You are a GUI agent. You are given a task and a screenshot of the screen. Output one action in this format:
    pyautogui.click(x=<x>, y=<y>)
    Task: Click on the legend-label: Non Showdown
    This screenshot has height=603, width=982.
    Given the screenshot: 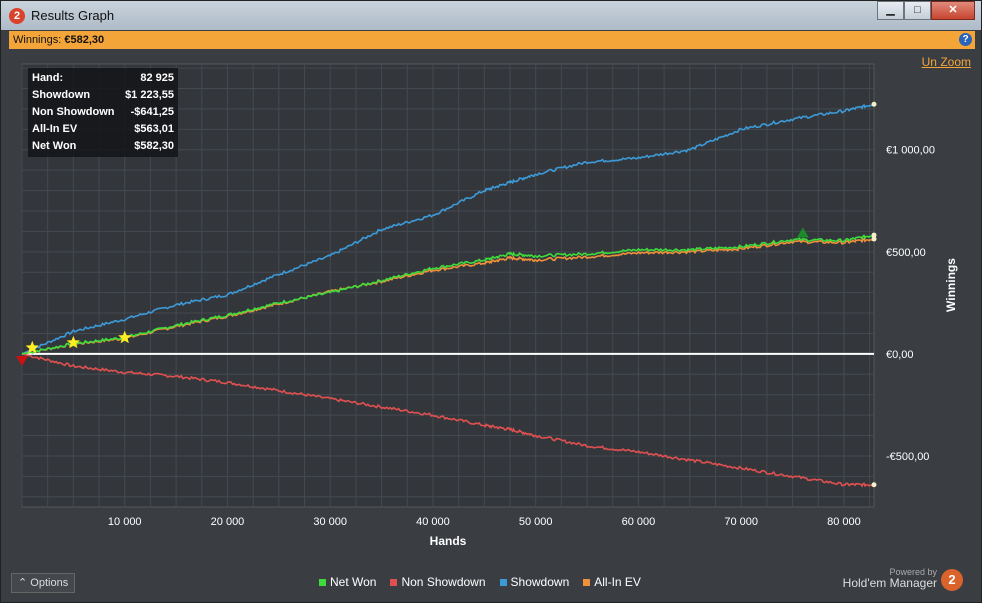 What is the action you would take?
    pyautogui.click(x=443, y=582)
    